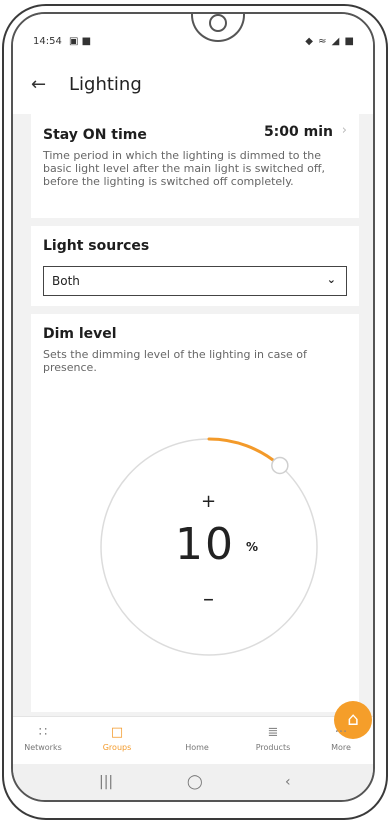 The image size is (391, 824). What do you see at coordinates (341, 732) in the screenshot?
I see `more-icon: ···` at bounding box center [341, 732].